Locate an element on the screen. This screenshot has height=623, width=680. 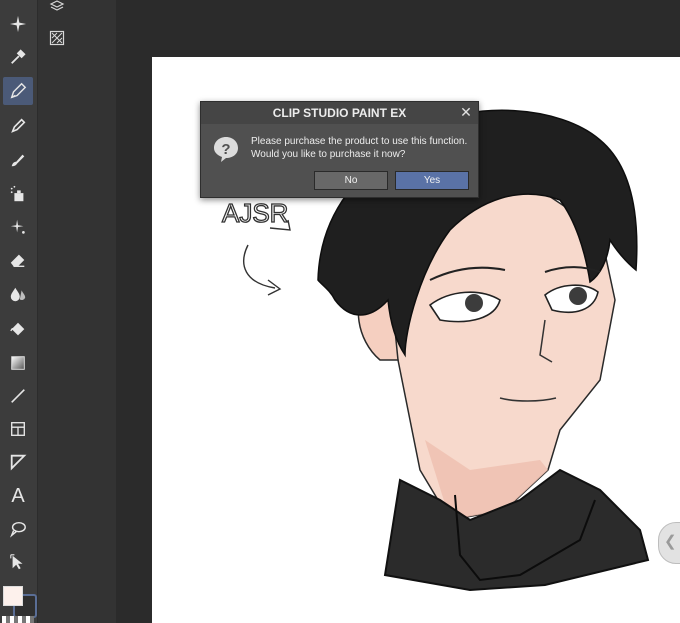
frame-icon is located at coordinates (18, 429).